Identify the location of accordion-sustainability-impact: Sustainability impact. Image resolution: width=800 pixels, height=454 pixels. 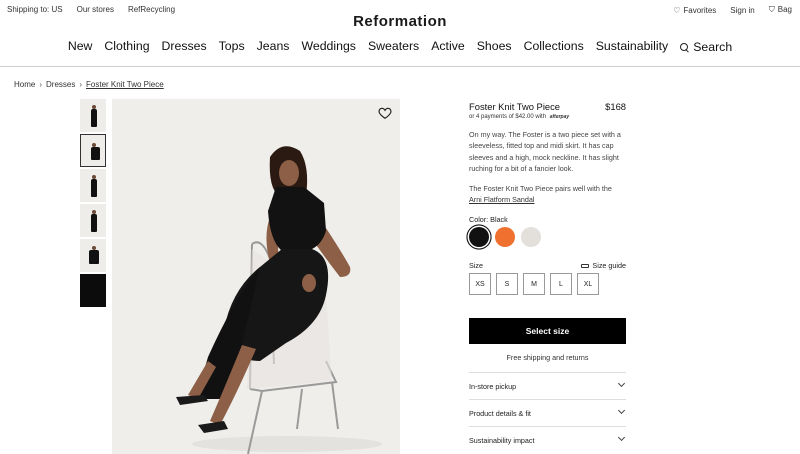
(547, 439).